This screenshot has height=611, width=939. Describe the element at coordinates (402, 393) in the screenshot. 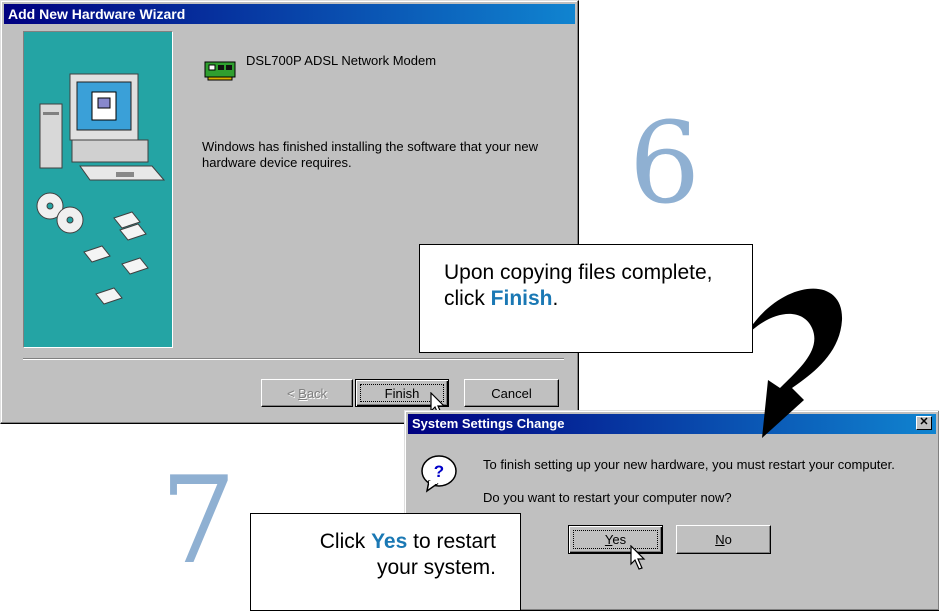

I see `finish-label: Finish` at that location.